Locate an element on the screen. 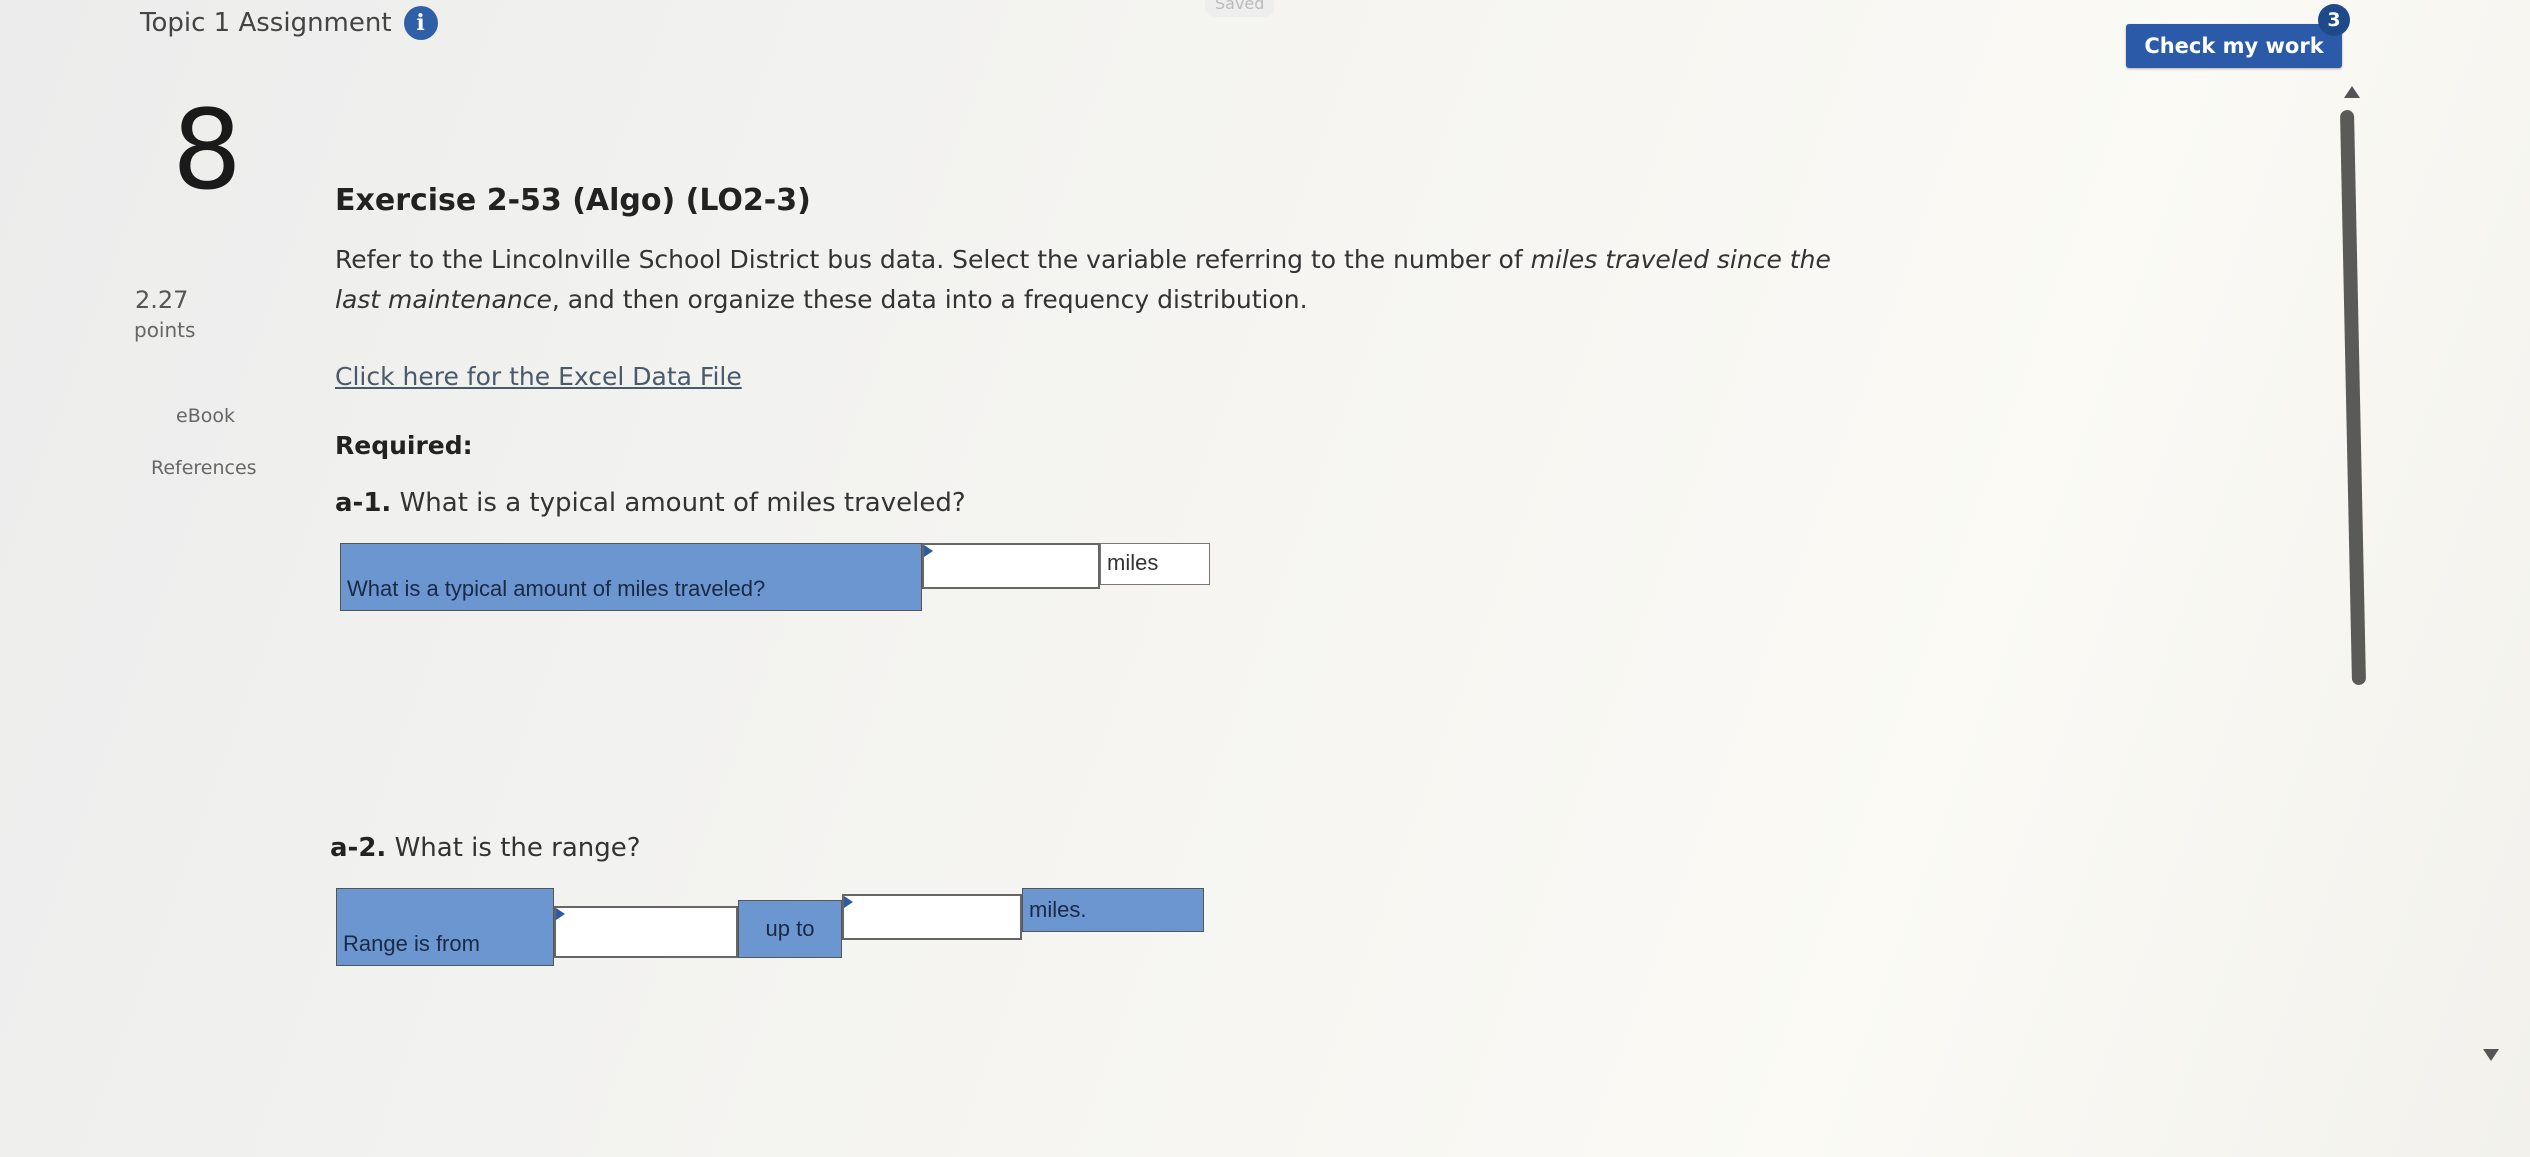 This screenshot has width=2530, height=1157. points-value: 2.27 is located at coordinates (162, 300).